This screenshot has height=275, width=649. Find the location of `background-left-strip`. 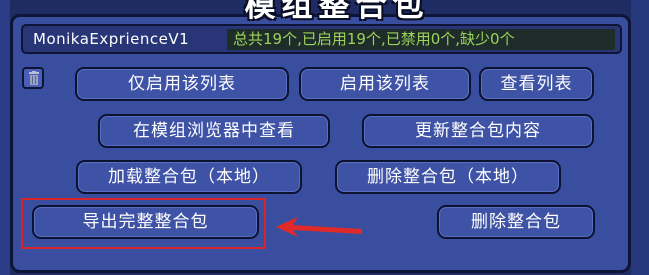

background-left-strip is located at coordinates (5, 137).